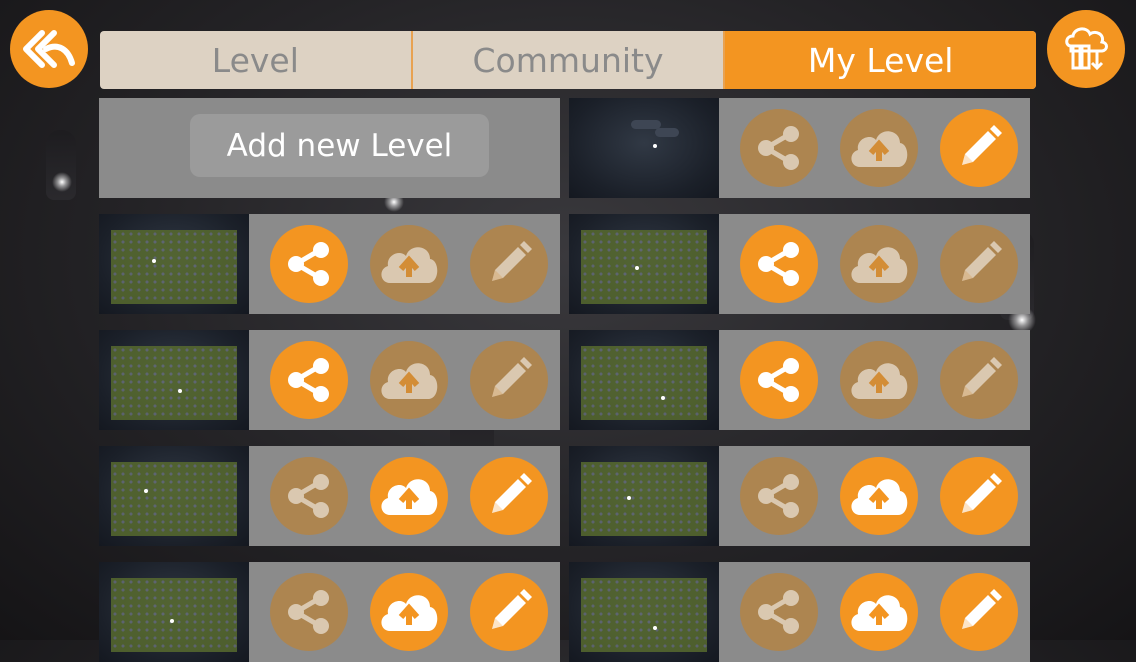  I want to click on tab-my-level: My Level, so click(879, 60).